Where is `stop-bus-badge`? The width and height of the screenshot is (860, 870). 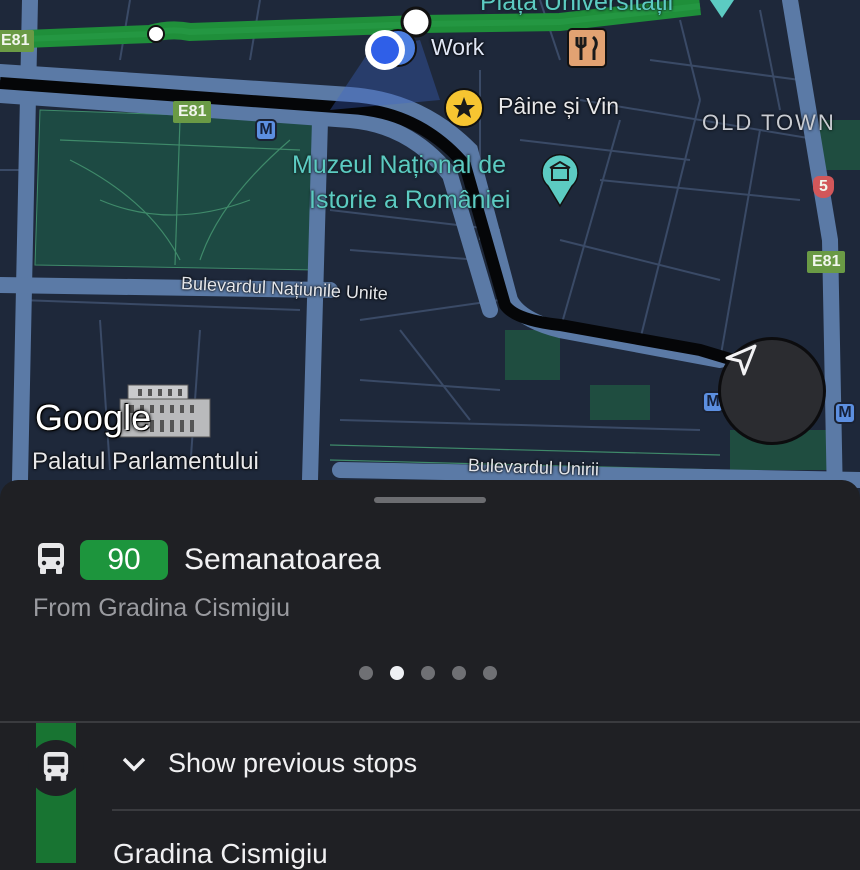
stop-bus-badge is located at coordinates (56, 768).